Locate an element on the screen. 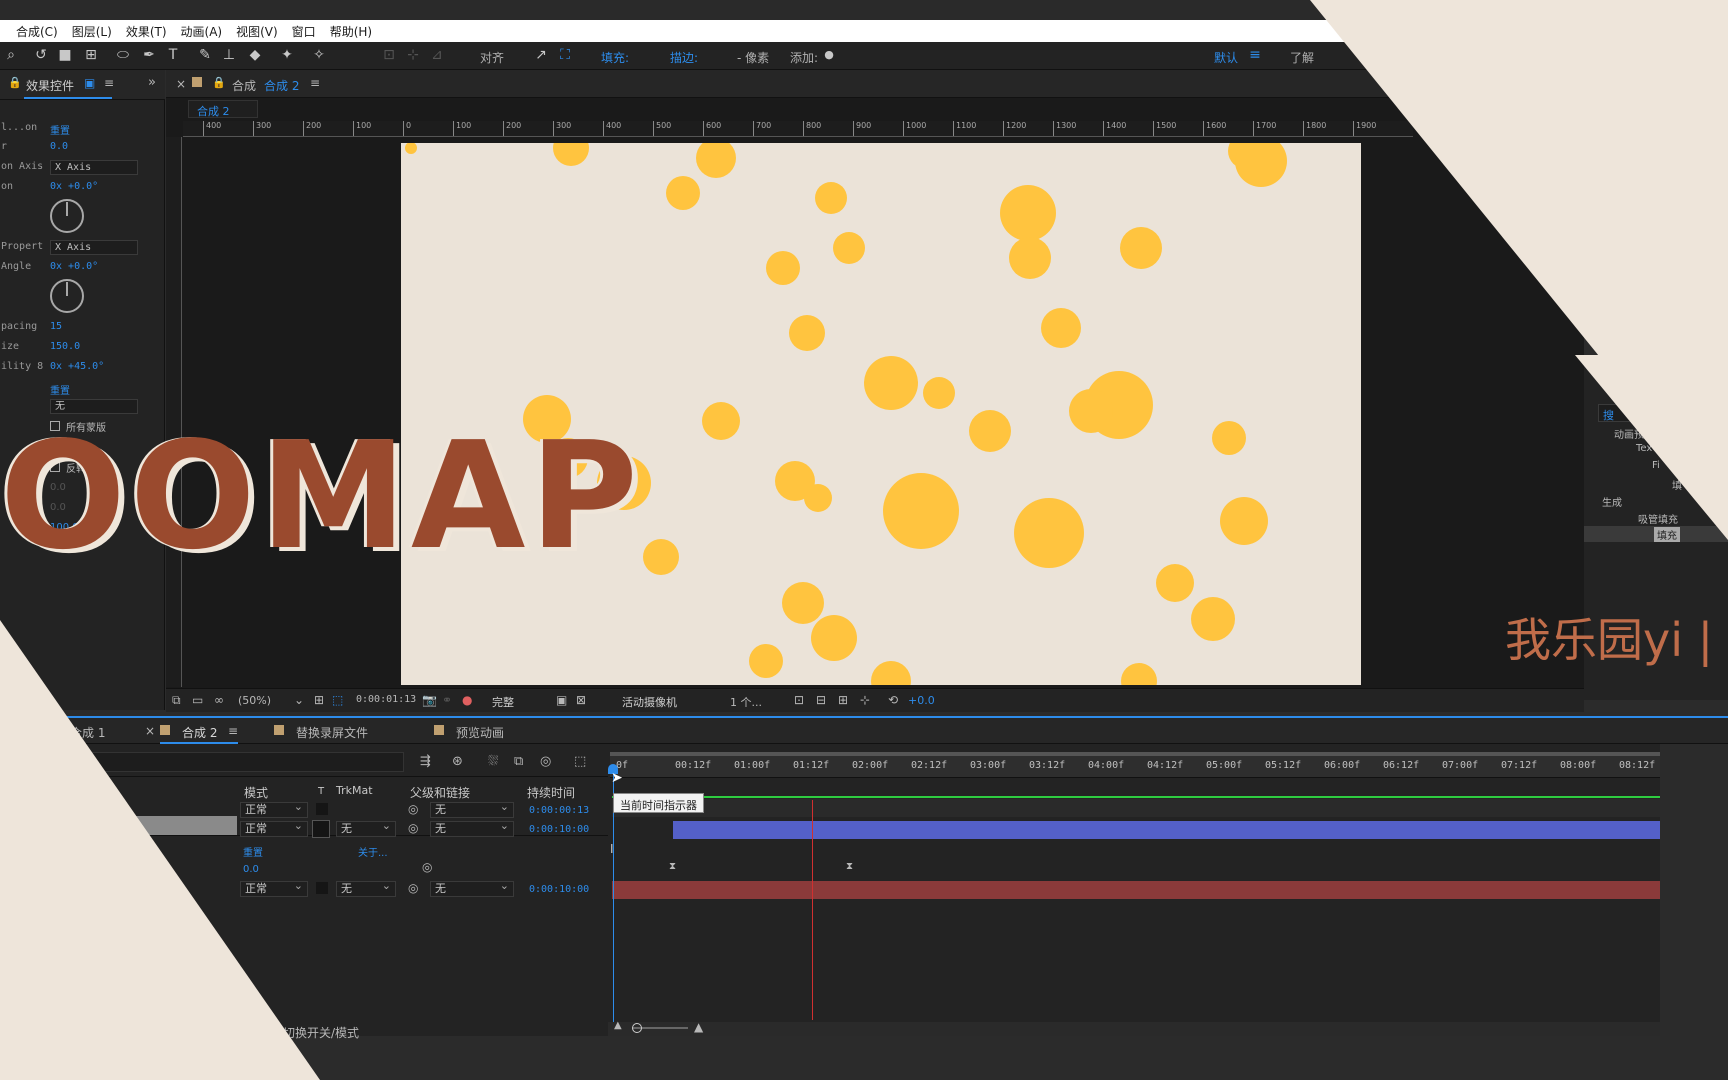 This screenshot has height=1080, width=1728. snap-icon: ↗ is located at coordinates (541, 55).